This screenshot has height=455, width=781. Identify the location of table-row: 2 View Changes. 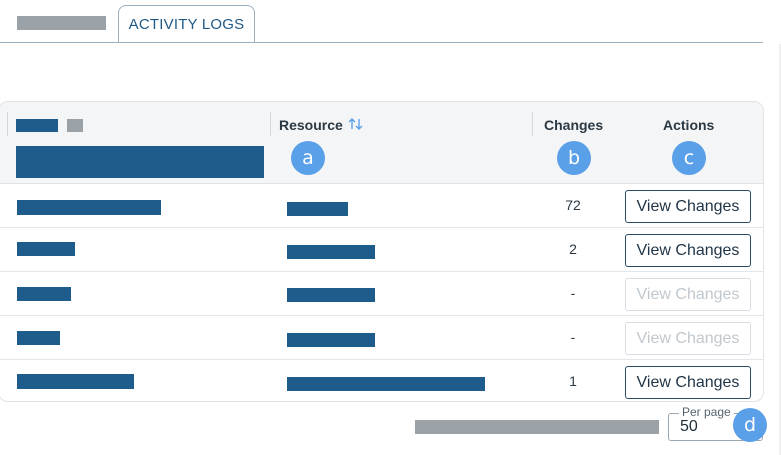
(381, 250).